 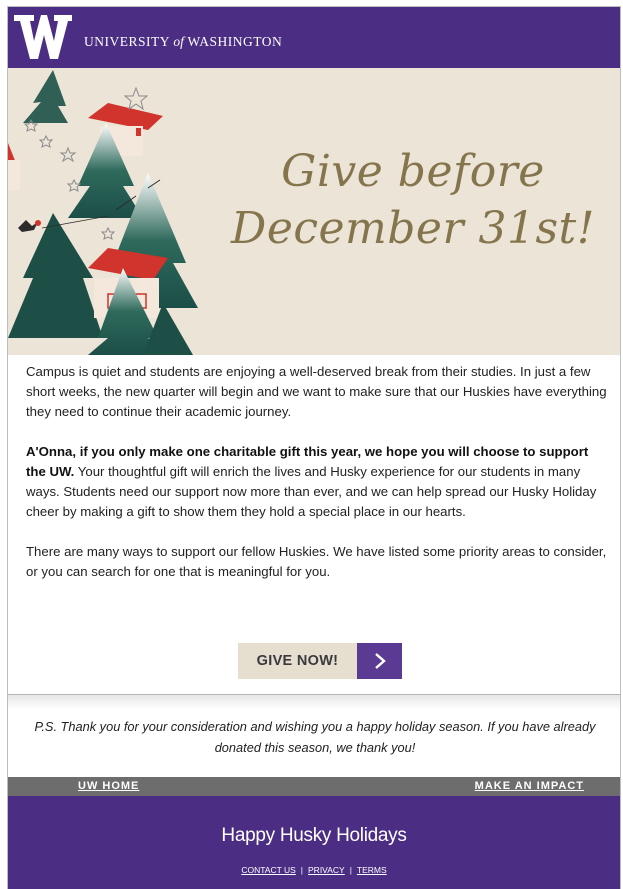 What do you see at coordinates (413, 171) in the screenshot?
I see `headline-line-1: Give before` at bounding box center [413, 171].